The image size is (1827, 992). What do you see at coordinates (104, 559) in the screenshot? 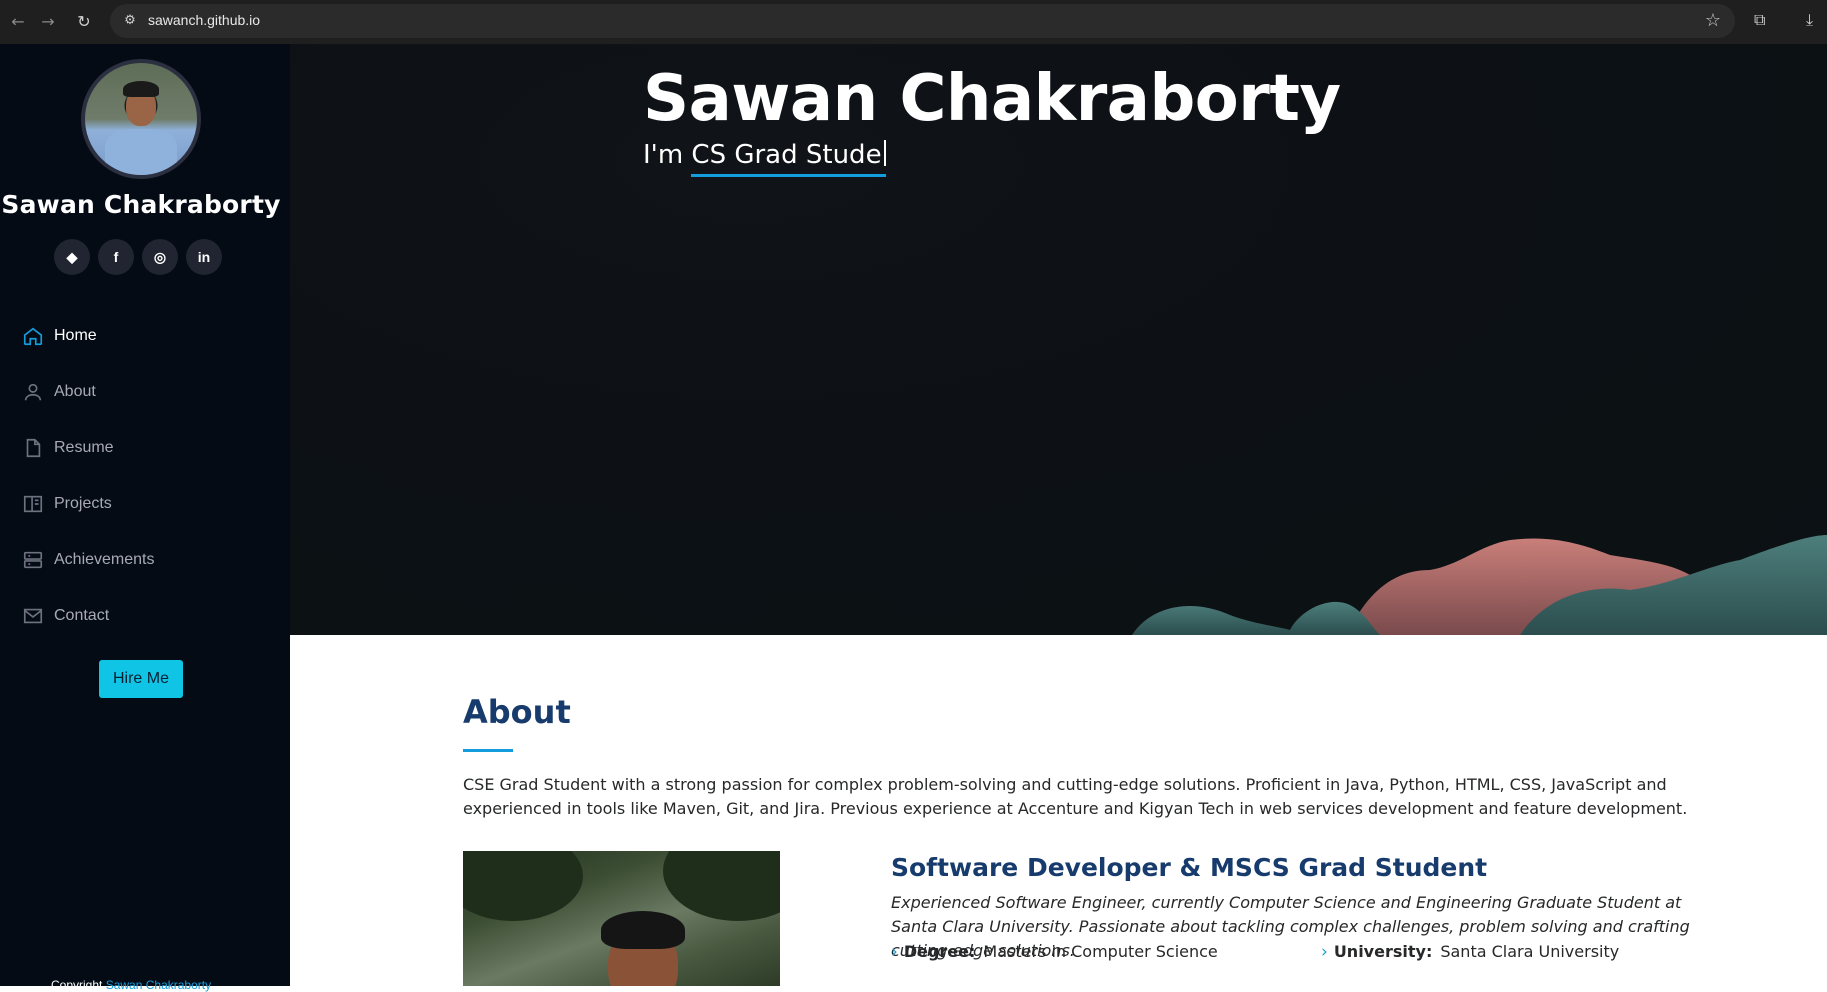
I see `nav-label-achievements: Achievements` at bounding box center [104, 559].